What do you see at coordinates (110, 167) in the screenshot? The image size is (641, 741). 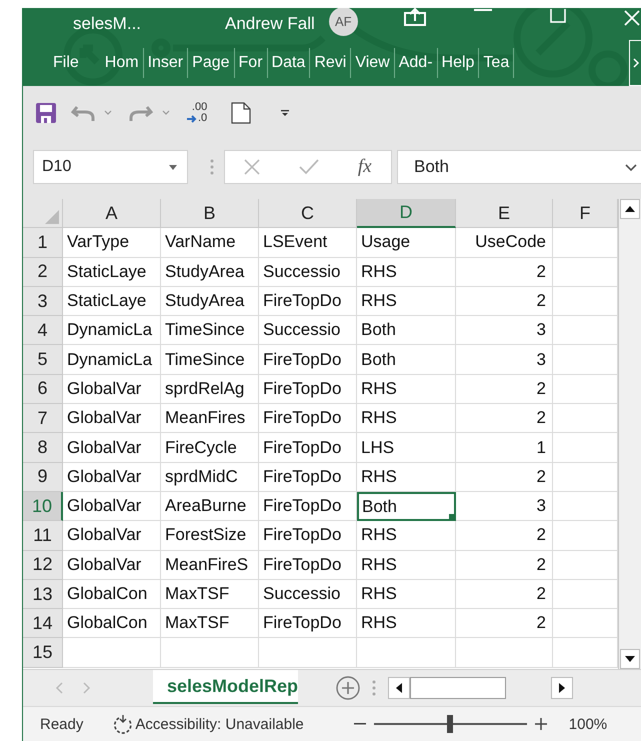 I see `name-box: D10` at bounding box center [110, 167].